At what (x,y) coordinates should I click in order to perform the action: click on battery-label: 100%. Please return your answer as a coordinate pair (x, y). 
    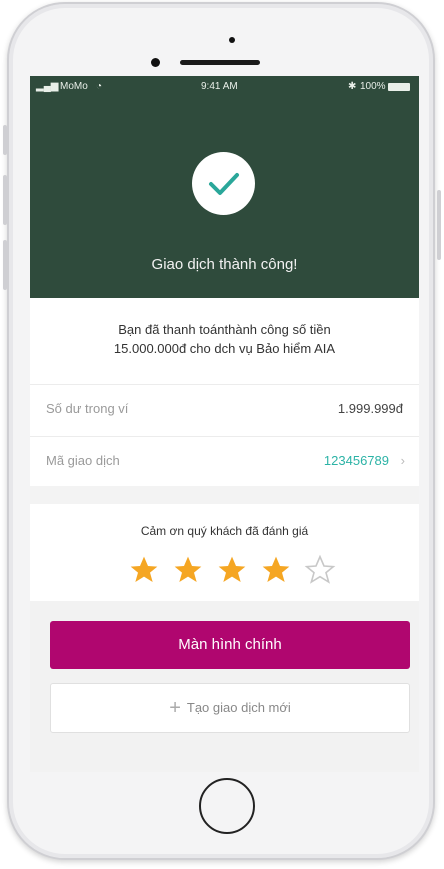
    Looking at the image, I should click on (373, 86).